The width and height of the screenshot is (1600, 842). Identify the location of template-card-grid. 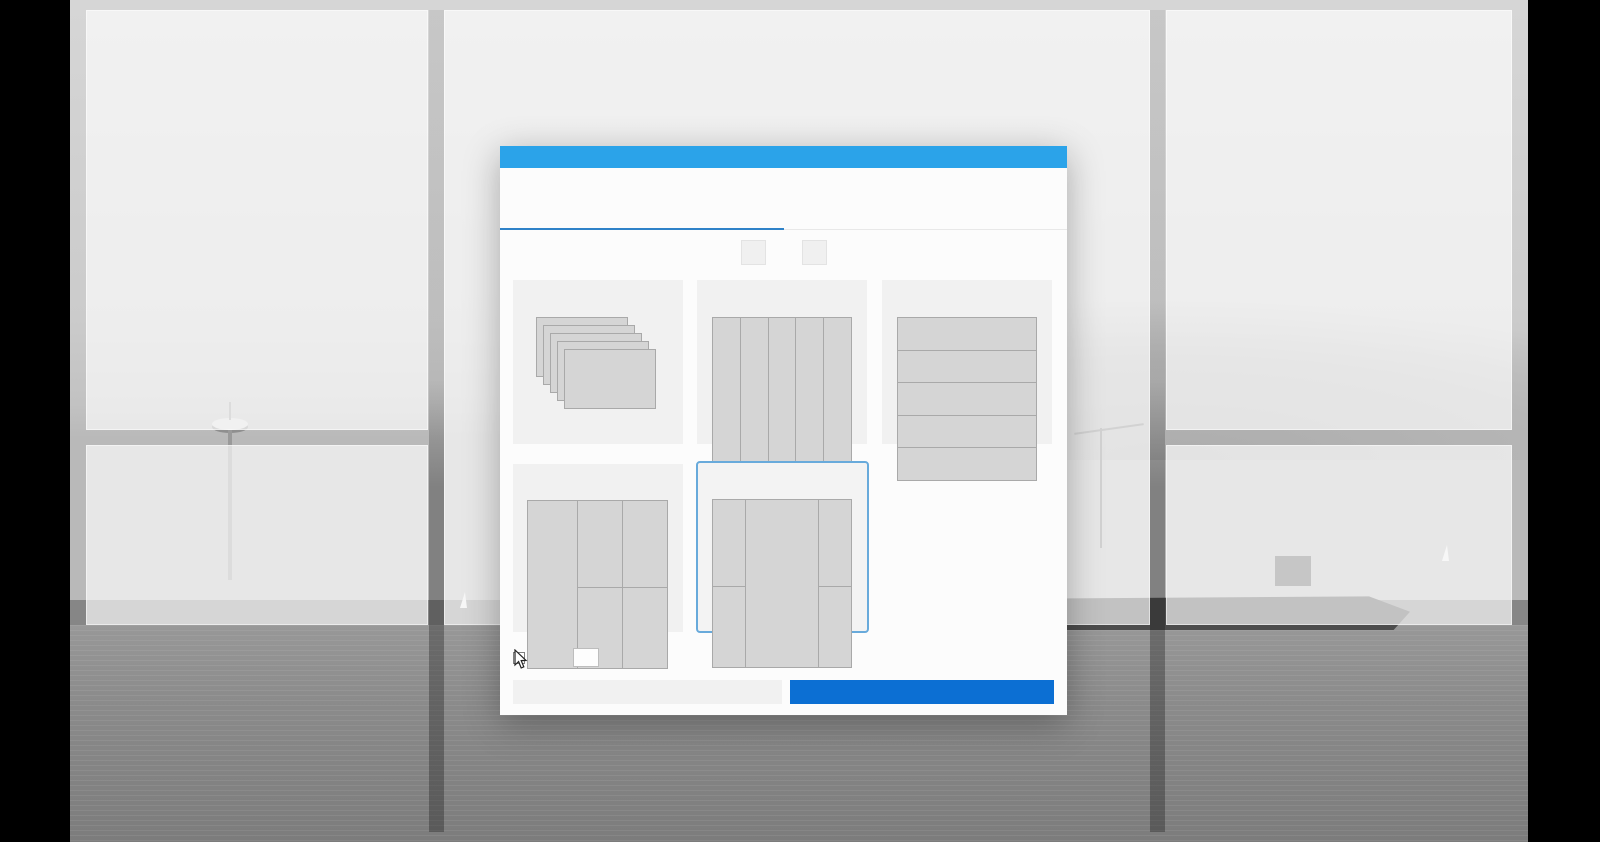
(598, 566).